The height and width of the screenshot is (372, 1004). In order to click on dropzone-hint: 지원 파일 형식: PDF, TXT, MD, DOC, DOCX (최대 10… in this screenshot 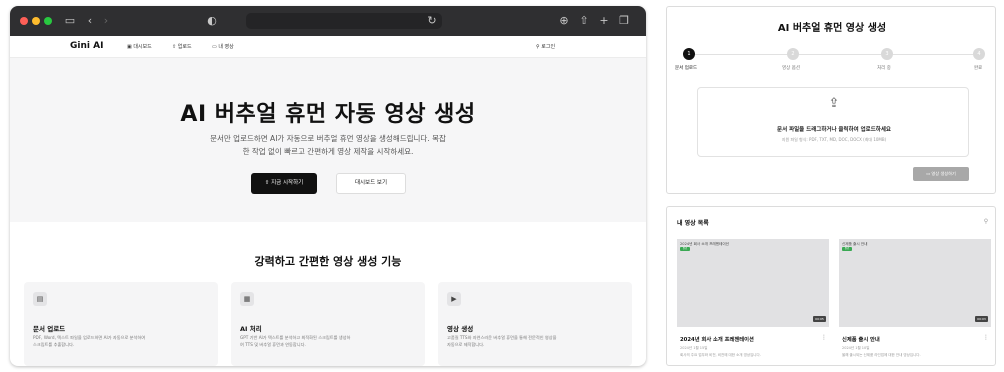, I will do `click(834, 139)`.